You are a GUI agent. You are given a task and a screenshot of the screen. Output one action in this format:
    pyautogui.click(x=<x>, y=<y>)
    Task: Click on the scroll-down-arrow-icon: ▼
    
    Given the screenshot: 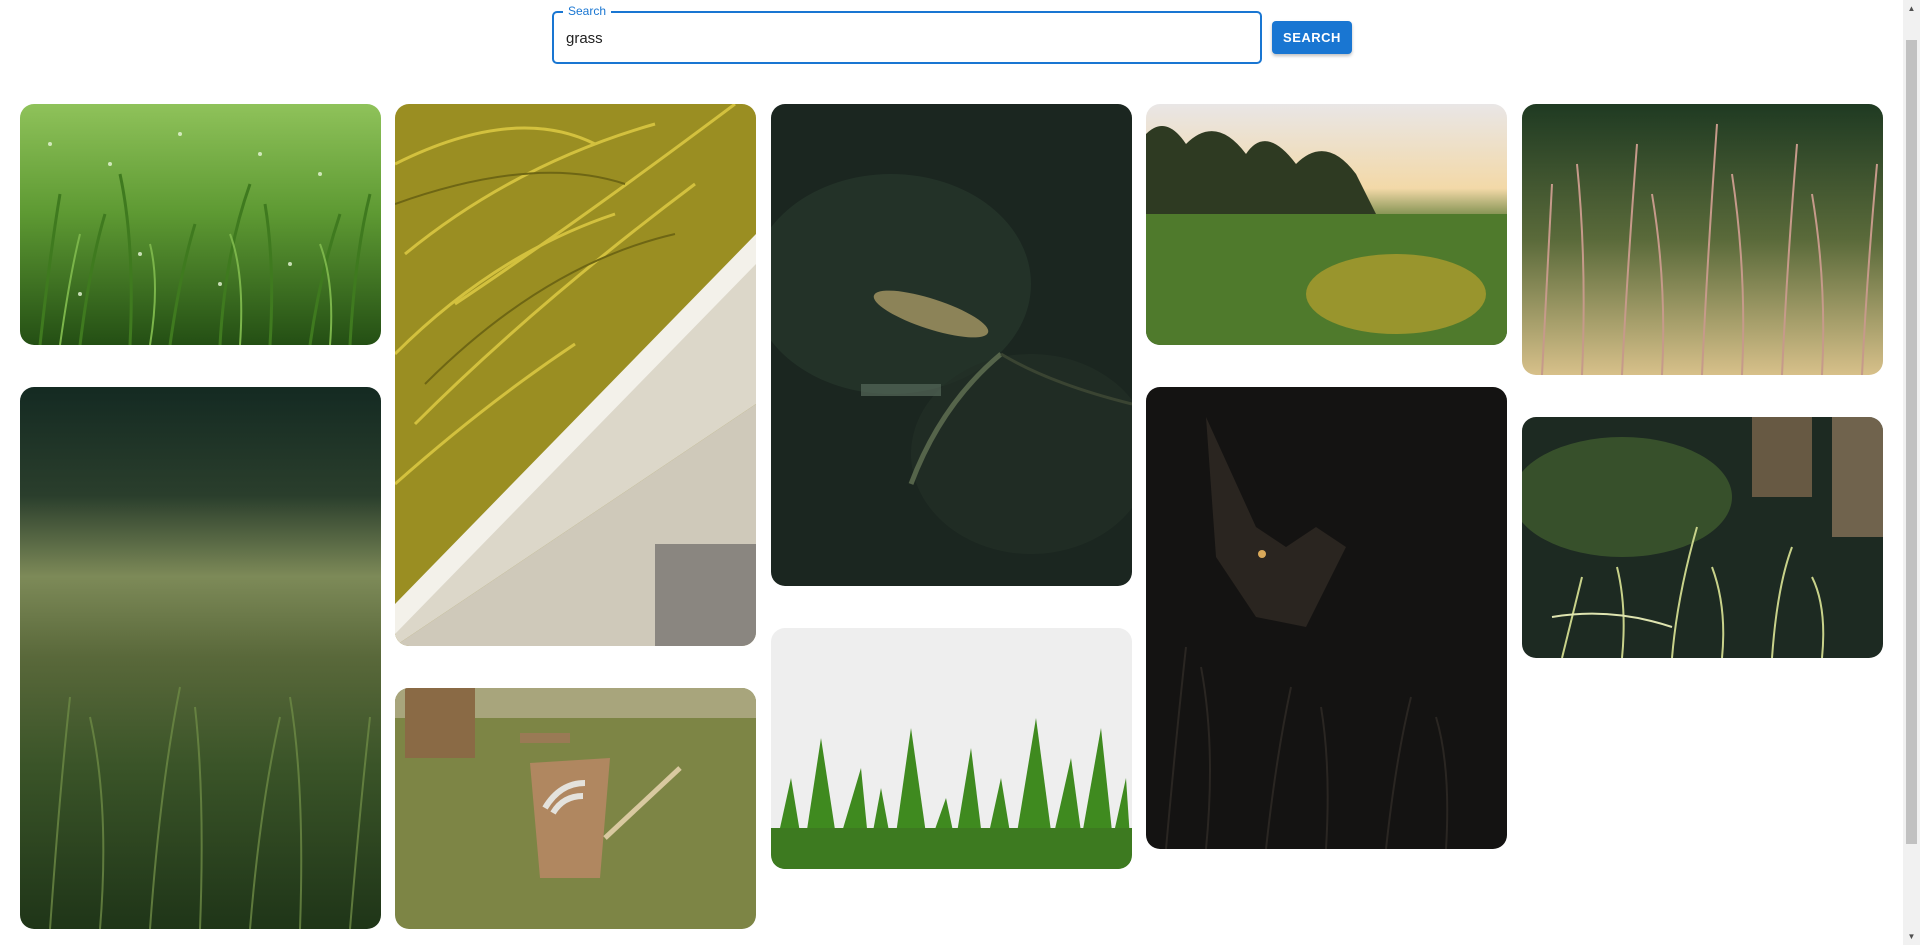 What is the action you would take?
    pyautogui.click(x=1911, y=936)
    